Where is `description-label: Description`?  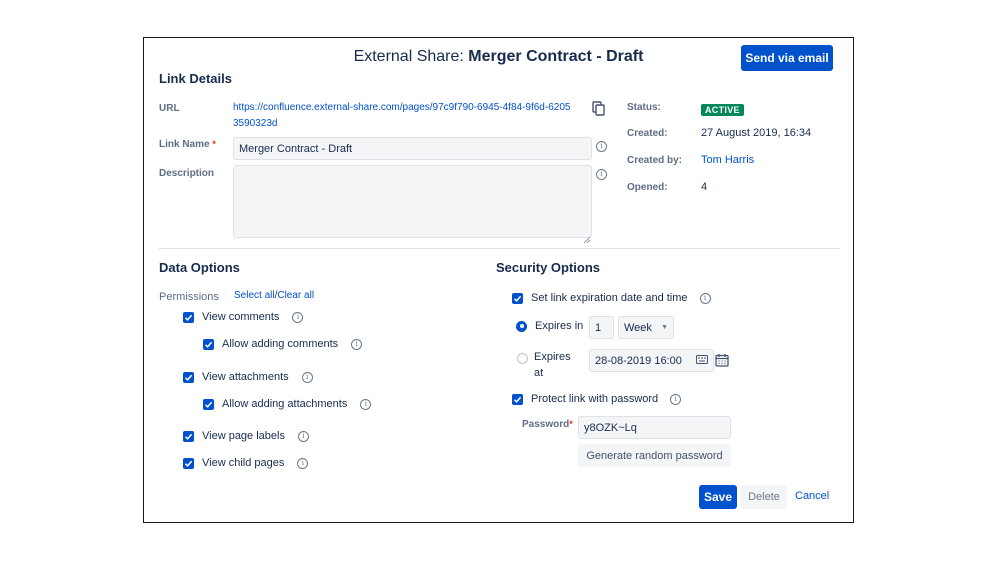 description-label: Description is located at coordinates (187, 173).